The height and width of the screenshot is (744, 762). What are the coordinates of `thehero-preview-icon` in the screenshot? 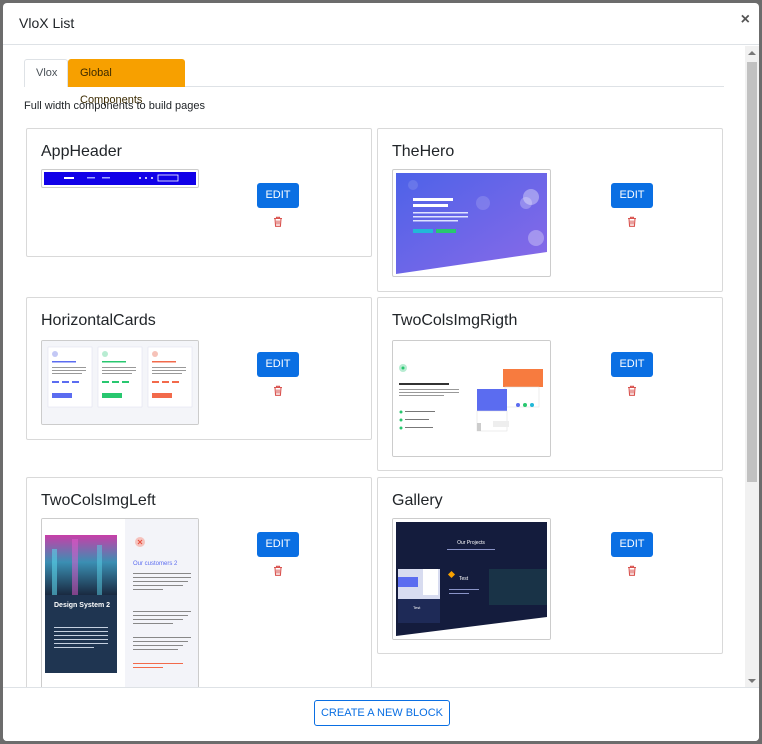 It's located at (471, 223).